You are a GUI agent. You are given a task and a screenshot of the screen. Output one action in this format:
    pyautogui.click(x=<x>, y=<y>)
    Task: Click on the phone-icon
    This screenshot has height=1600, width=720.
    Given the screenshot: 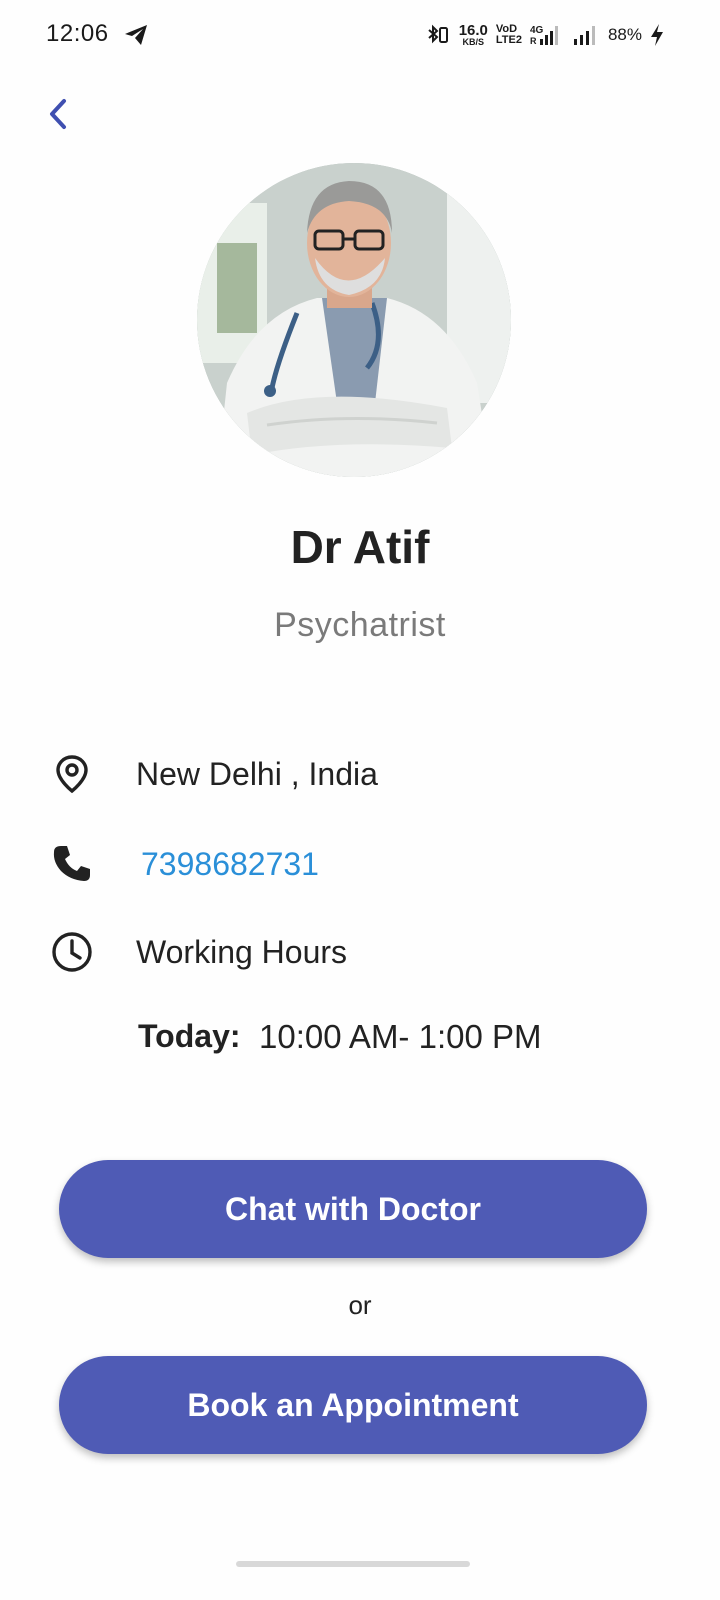 What is the action you would take?
    pyautogui.click(x=72, y=863)
    